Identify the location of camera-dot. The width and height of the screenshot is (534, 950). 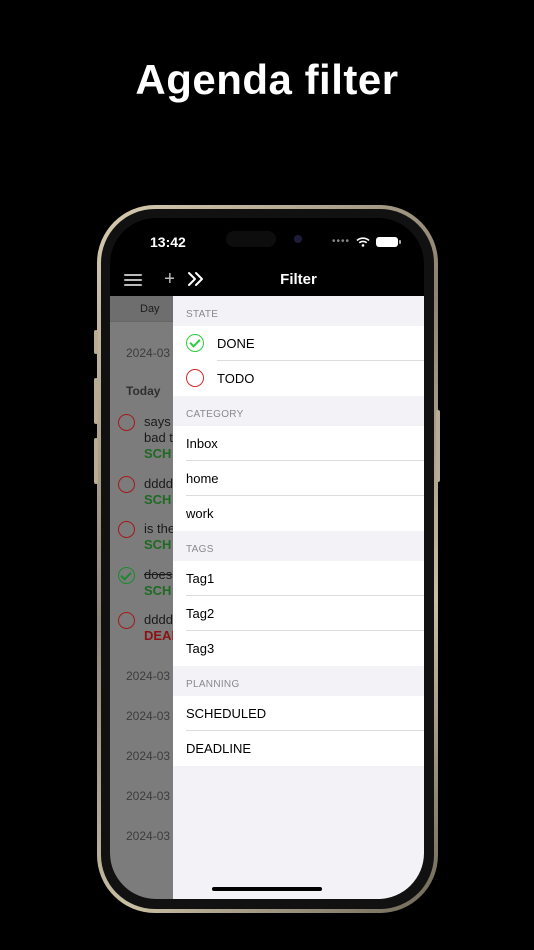
(298, 239).